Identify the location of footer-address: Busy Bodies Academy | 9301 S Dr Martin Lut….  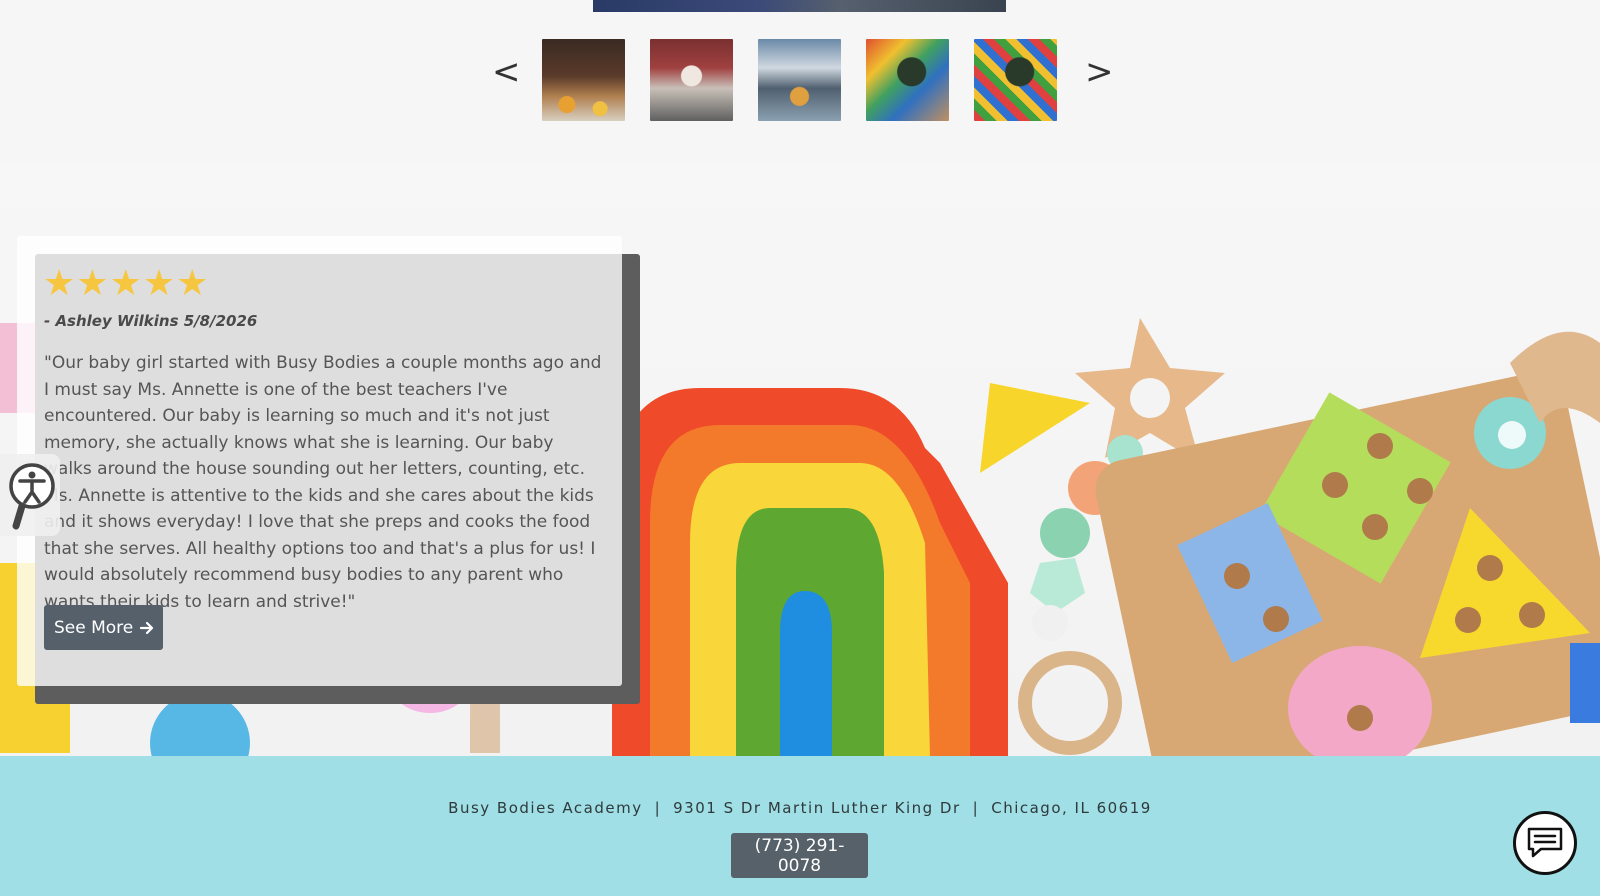
(800, 808).